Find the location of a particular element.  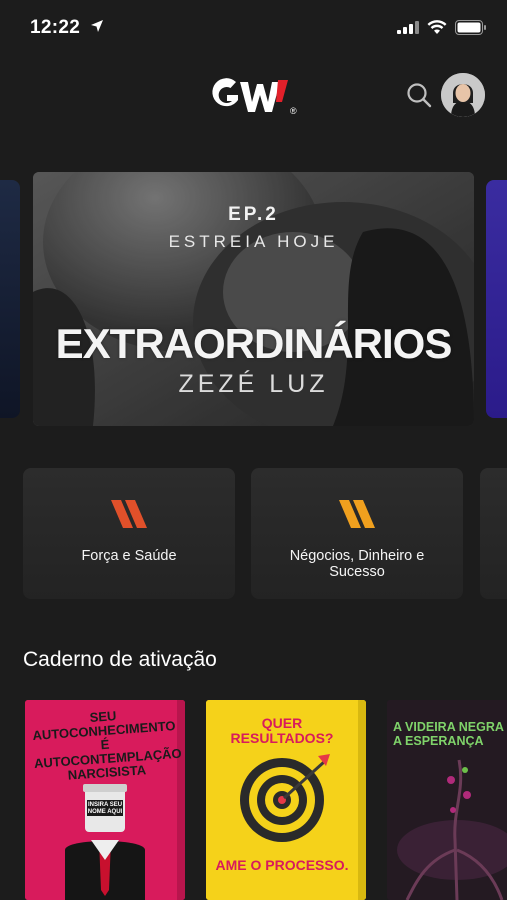

book-card: A VIDEIRA NEGRA E A ESPERANÇA is located at coordinates (447, 800).